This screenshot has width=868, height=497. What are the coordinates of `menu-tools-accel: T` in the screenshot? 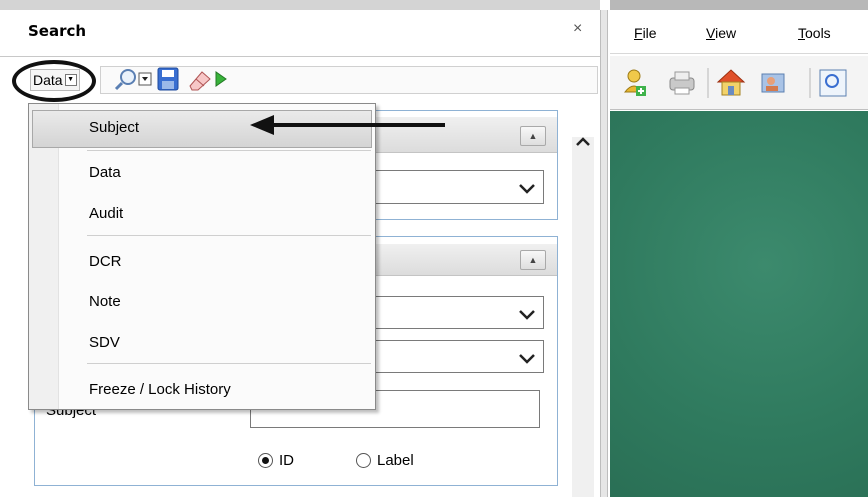 It's located at (801, 33).